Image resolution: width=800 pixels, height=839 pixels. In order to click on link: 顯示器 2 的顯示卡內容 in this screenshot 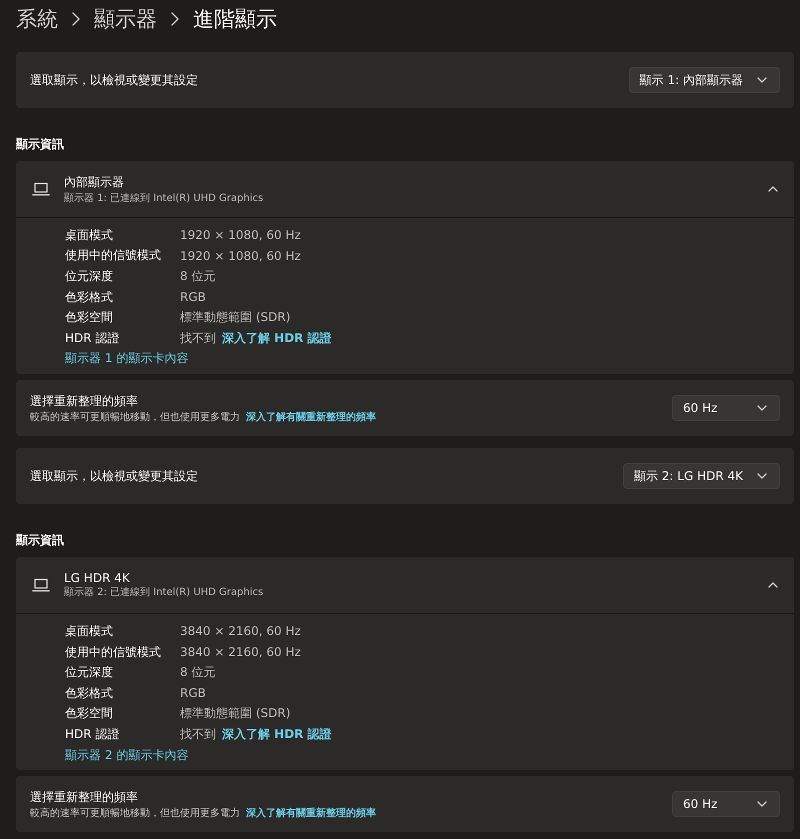, I will do `click(126, 755)`.